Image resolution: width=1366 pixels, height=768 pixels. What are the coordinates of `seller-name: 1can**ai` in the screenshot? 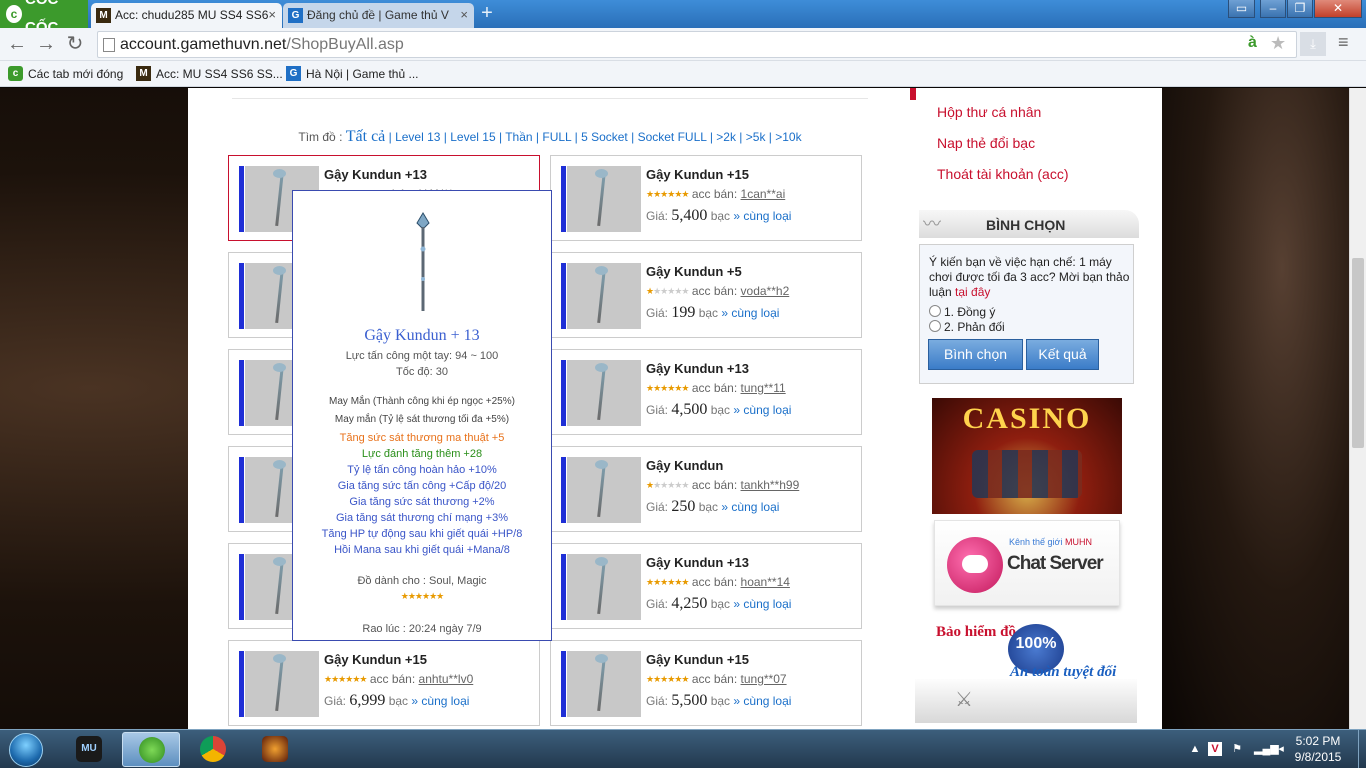 It's located at (763, 194).